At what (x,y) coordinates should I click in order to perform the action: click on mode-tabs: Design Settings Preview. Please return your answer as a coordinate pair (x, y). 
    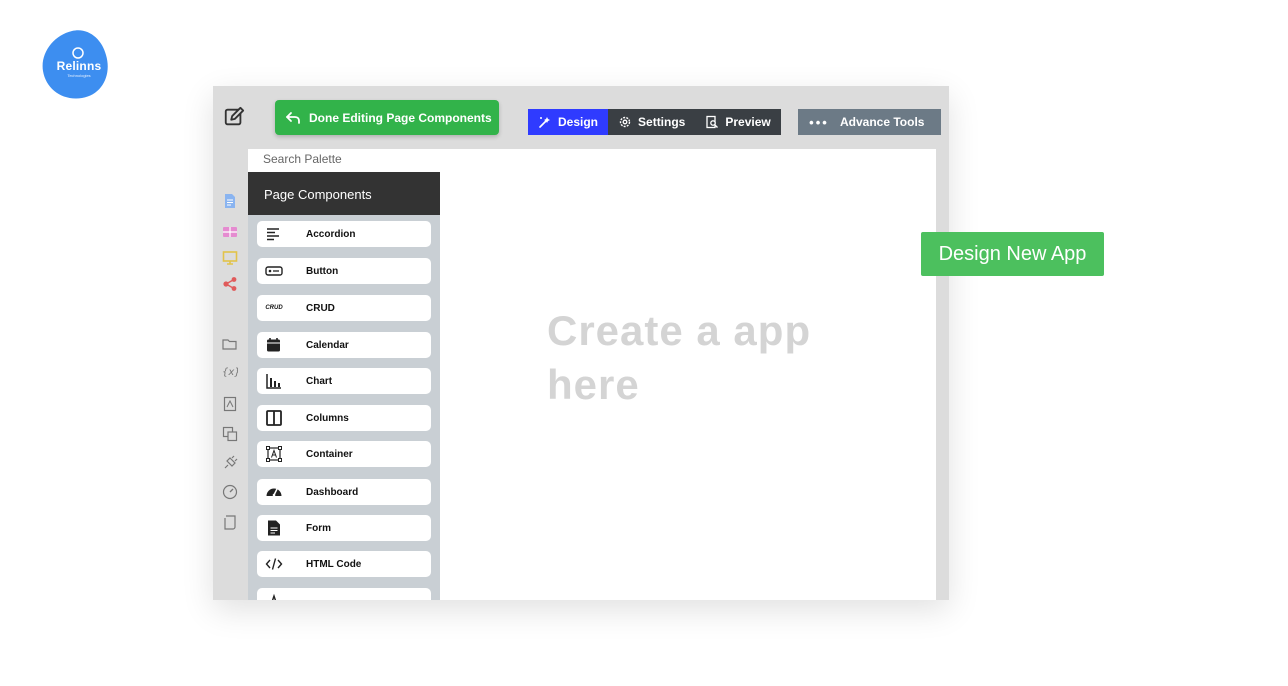
    Looking at the image, I should click on (654, 122).